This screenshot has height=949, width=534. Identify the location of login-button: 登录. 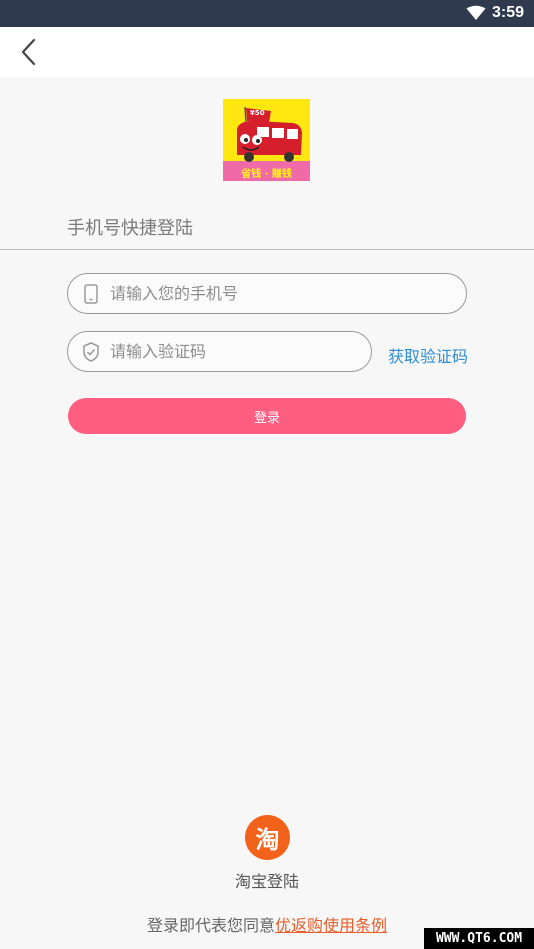
(267, 416).